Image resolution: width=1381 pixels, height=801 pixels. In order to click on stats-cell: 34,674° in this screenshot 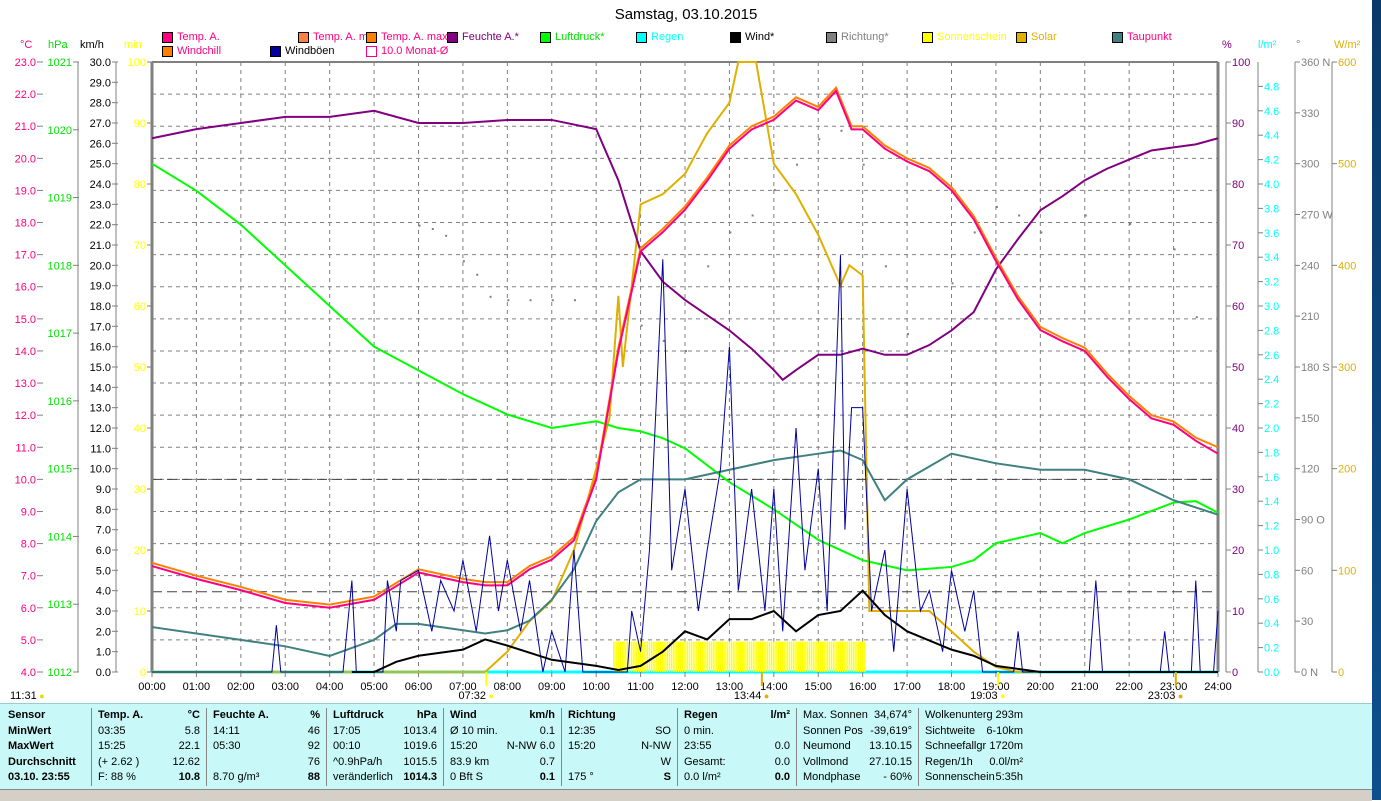, I will do `click(892, 715)`.